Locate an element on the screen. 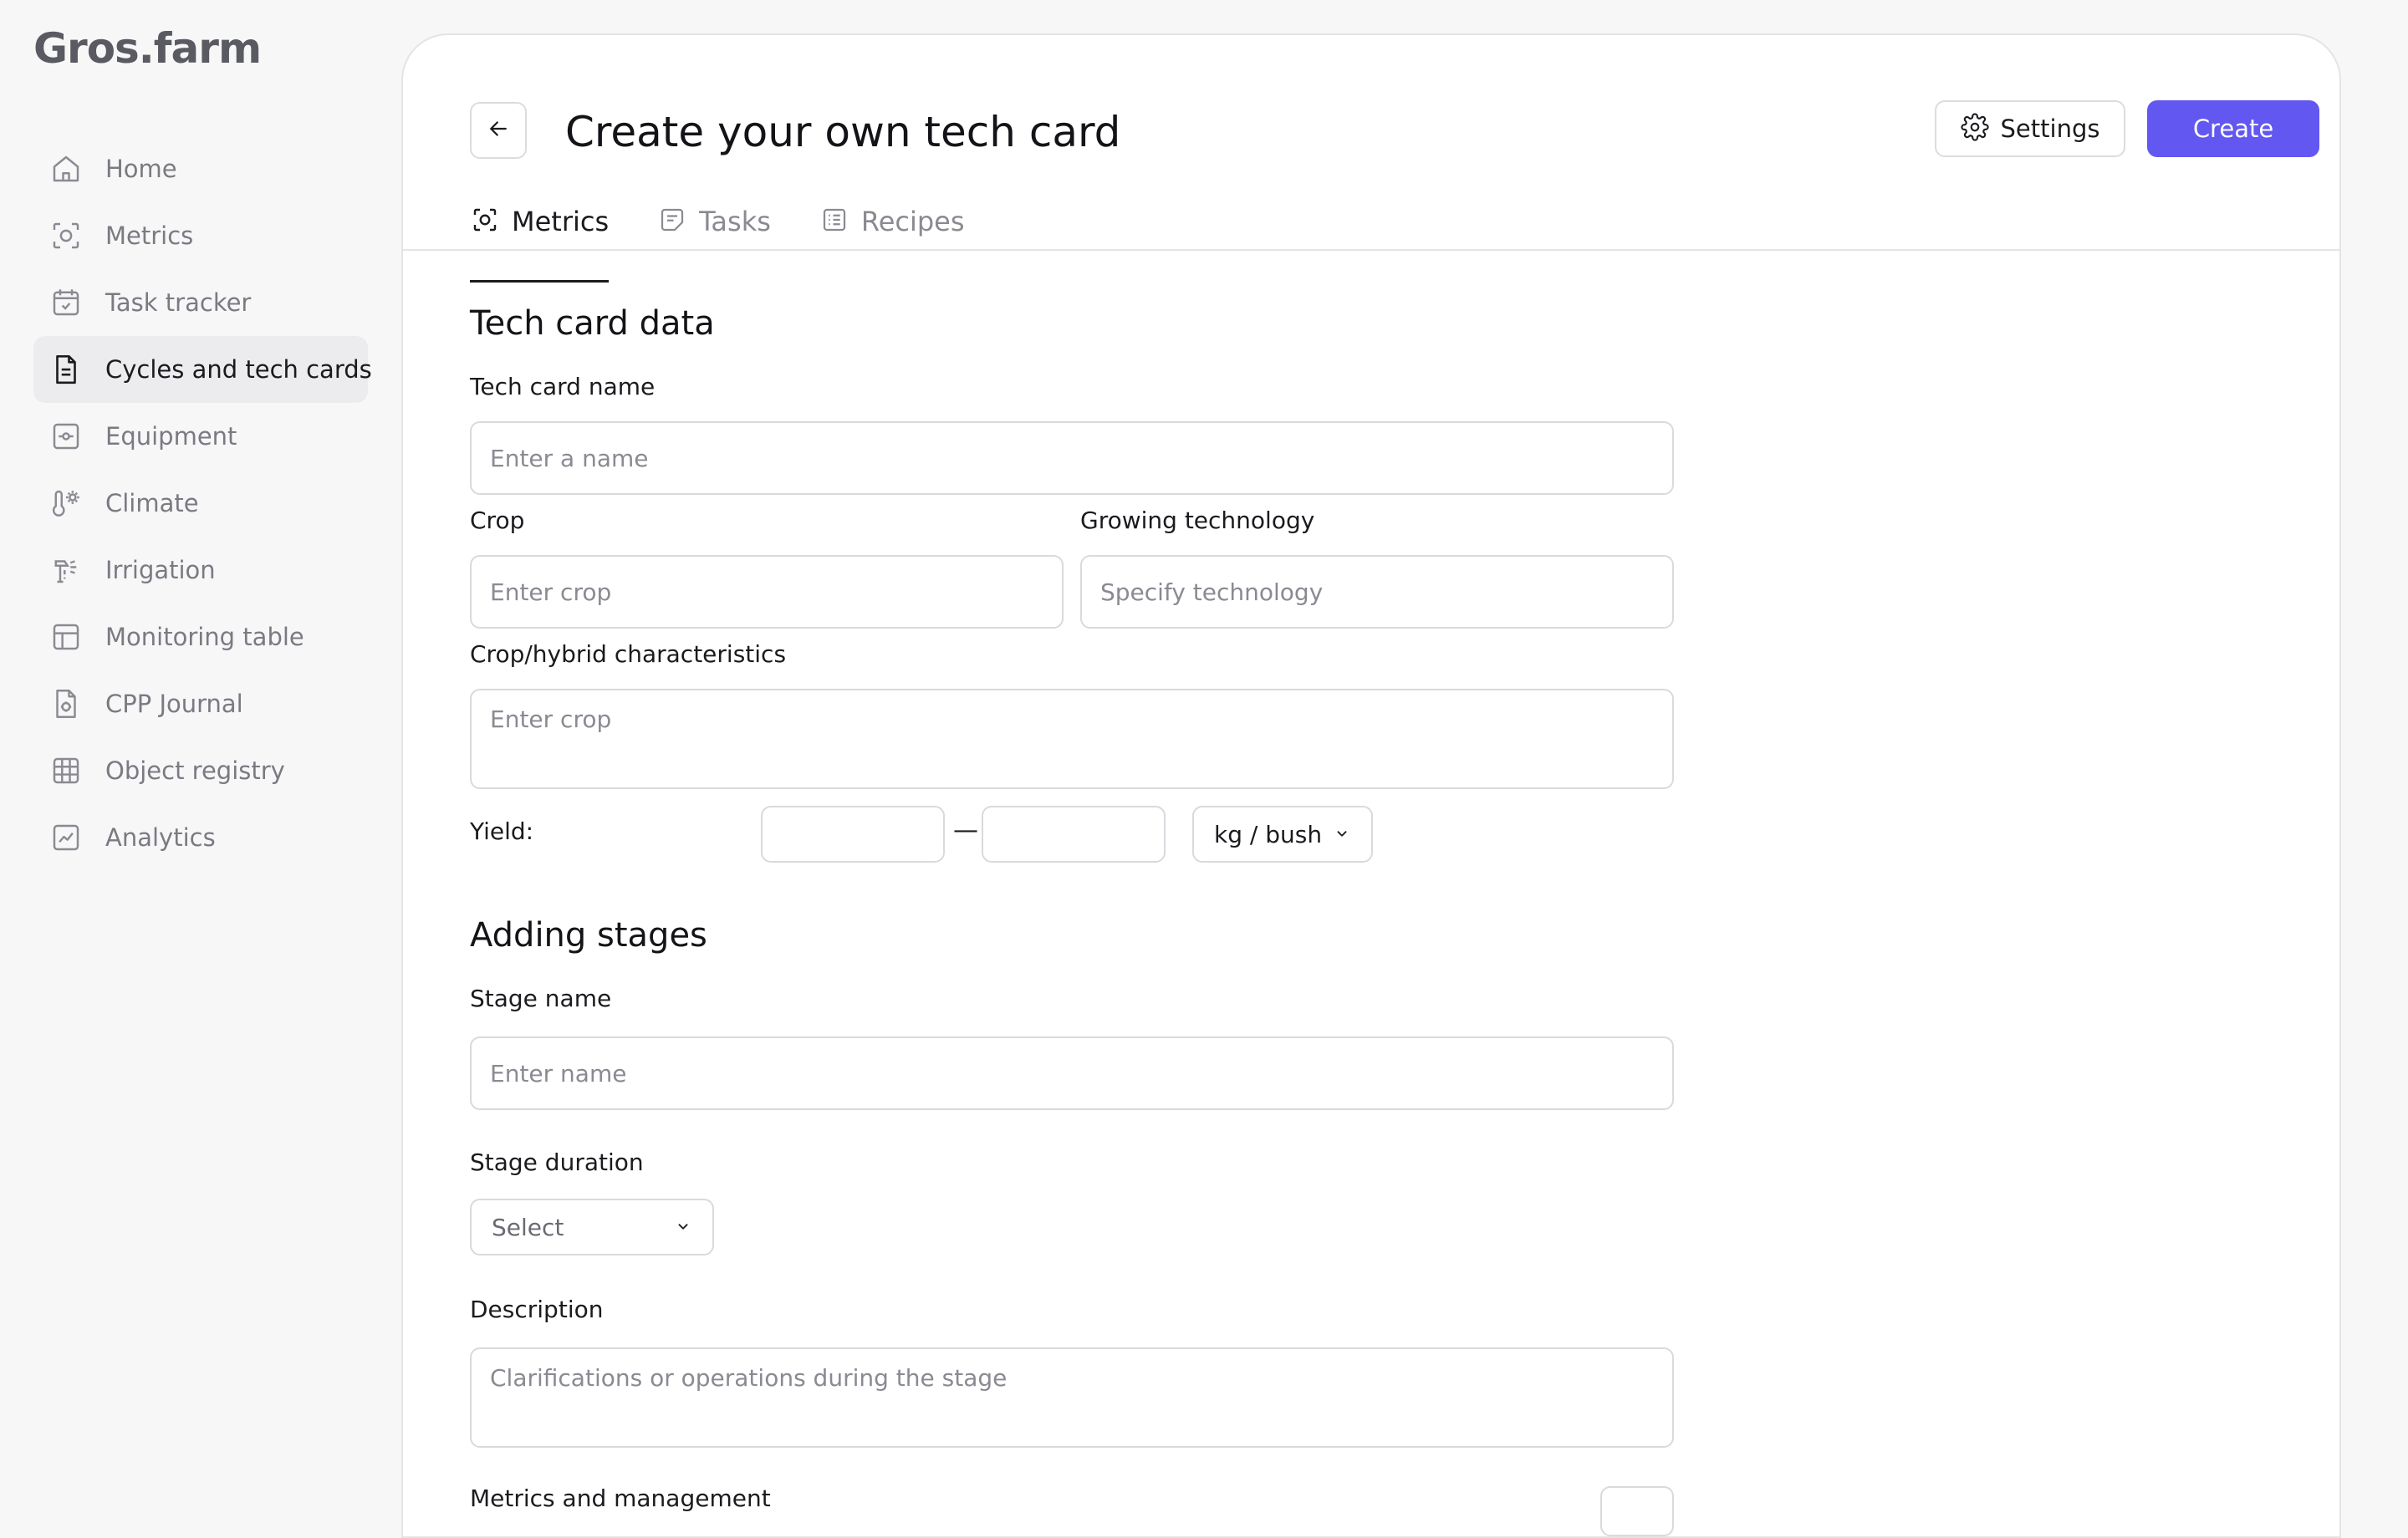  sidebar-item-task-tracker: Task tracker is located at coordinates (201, 303).